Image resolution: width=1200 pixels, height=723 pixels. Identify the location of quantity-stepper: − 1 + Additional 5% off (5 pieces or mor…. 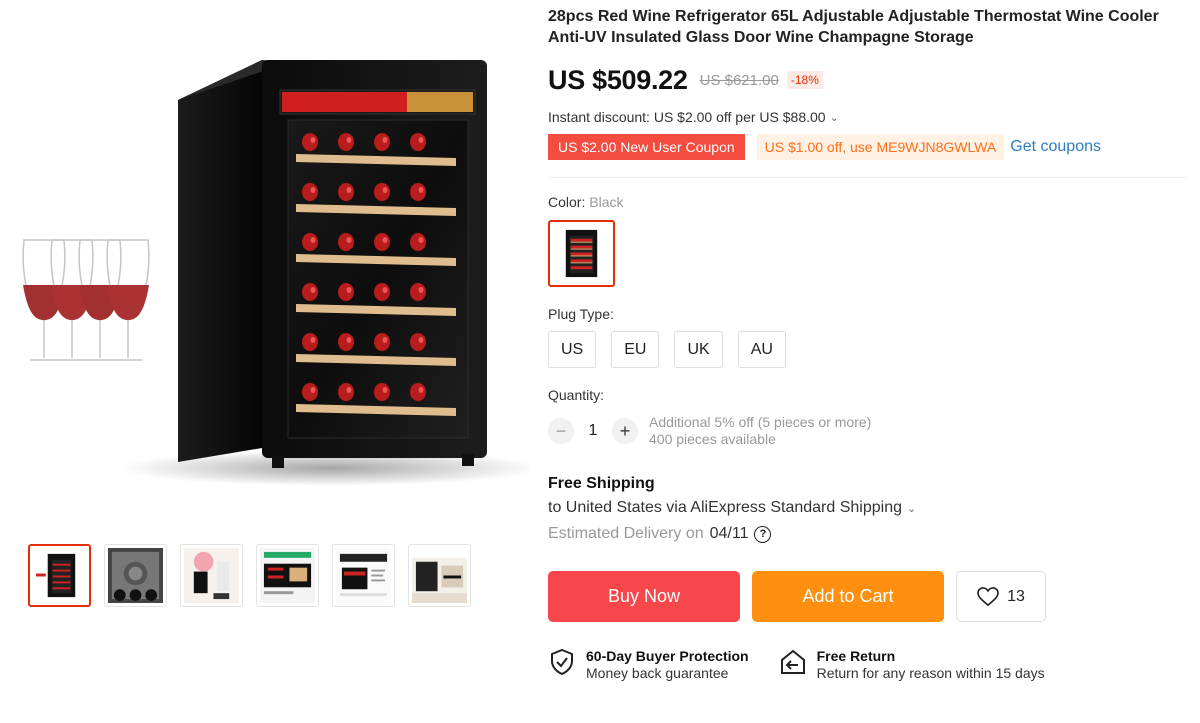
(870, 431).